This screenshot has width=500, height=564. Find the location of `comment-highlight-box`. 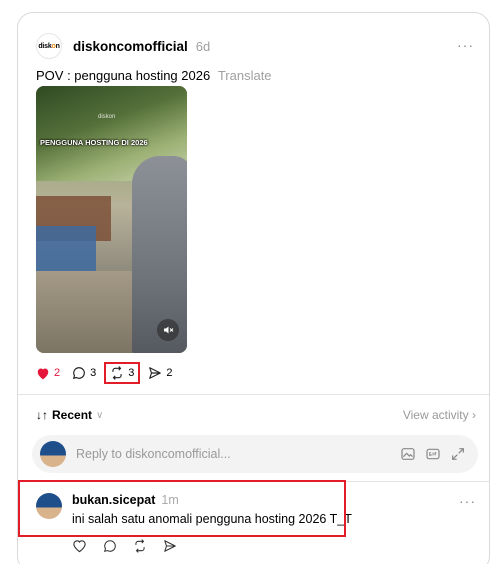

comment-highlight-box is located at coordinates (182, 508).